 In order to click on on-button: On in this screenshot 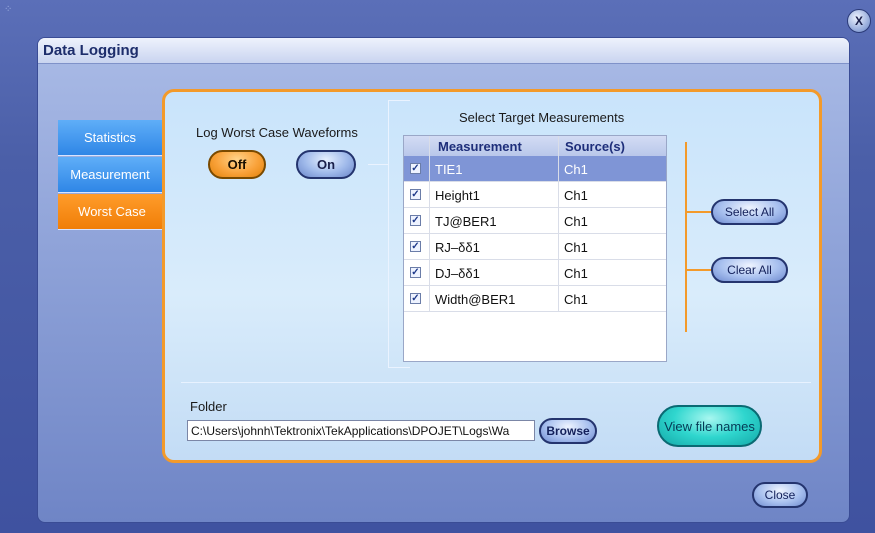, I will do `click(326, 164)`.